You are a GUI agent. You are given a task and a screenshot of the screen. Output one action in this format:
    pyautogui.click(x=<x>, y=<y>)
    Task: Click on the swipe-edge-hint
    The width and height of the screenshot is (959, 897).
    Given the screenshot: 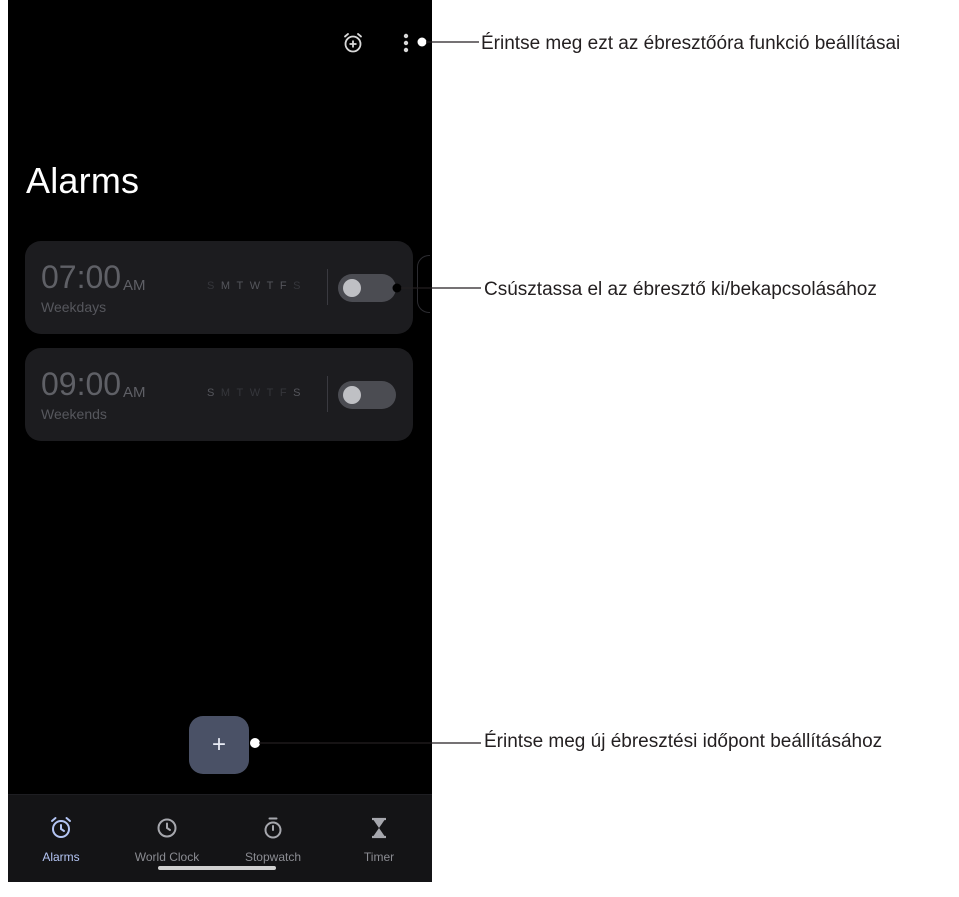 What is the action you would take?
    pyautogui.click(x=423, y=284)
    